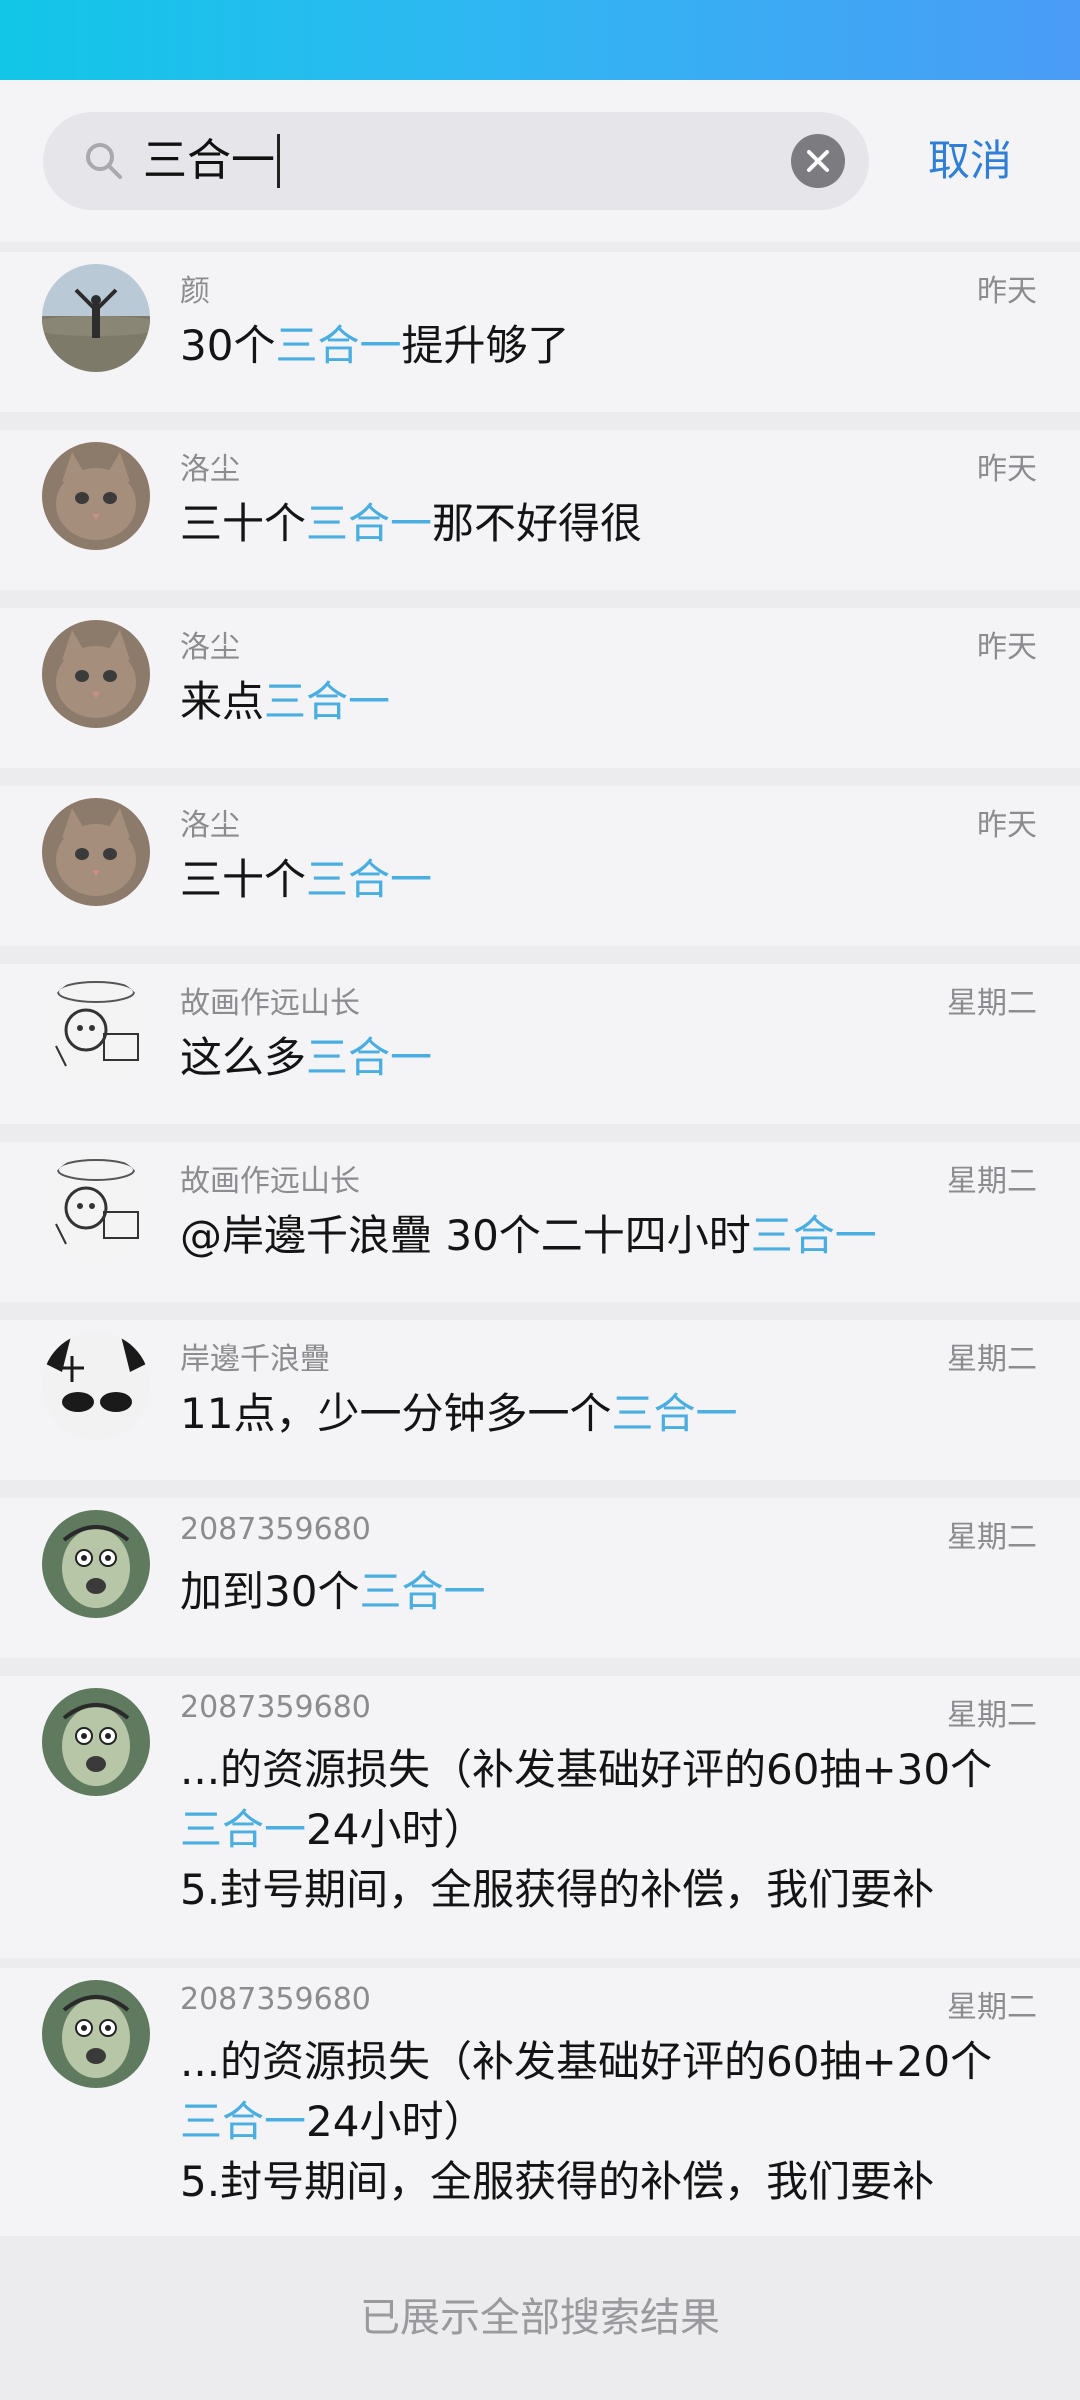 The image size is (1080, 2400). What do you see at coordinates (255, 1359) in the screenshot?
I see `sender-name: 岸邊千浪疊` at bounding box center [255, 1359].